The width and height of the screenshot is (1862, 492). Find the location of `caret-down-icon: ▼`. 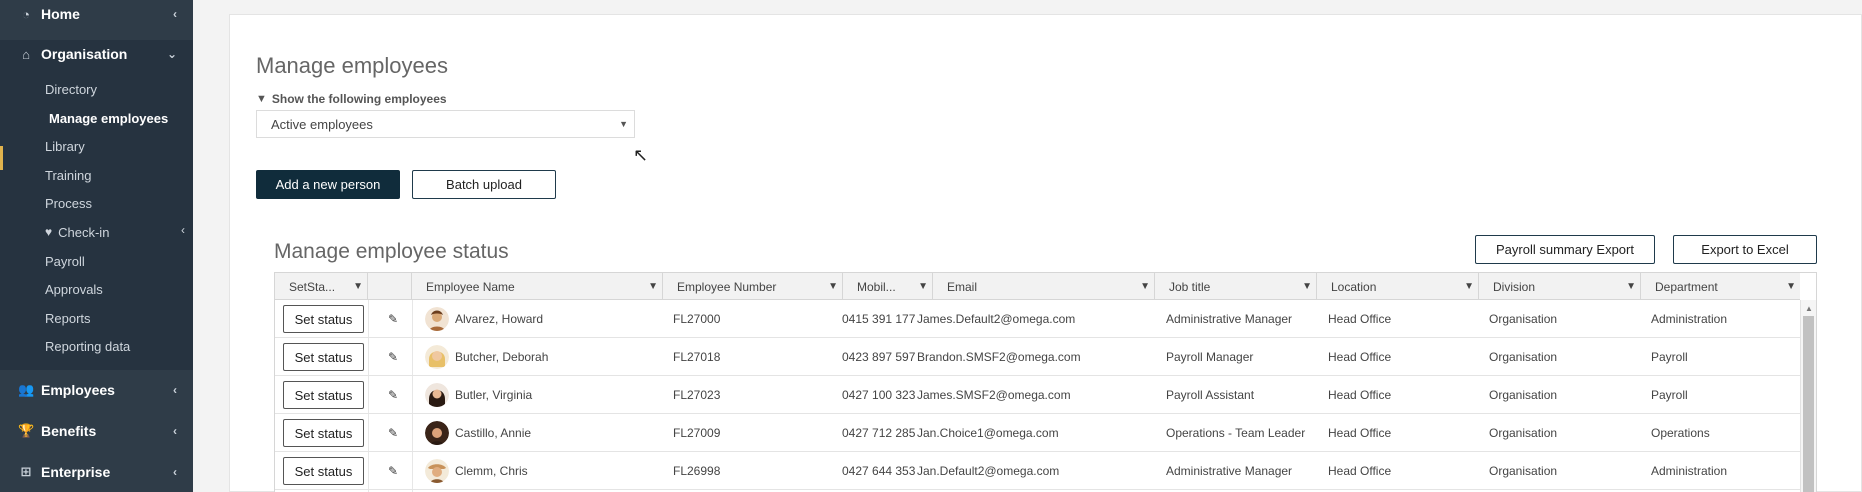

caret-down-icon: ▼ is located at coordinates (623, 124).